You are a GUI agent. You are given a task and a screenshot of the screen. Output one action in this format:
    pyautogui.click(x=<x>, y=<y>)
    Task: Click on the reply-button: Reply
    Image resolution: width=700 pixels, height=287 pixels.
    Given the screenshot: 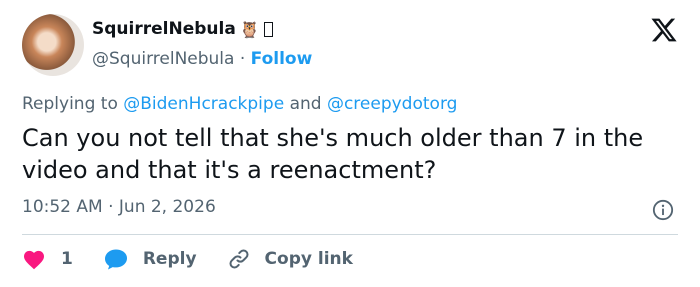 What is the action you would take?
    pyautogui.click(x=150, y=259)
    